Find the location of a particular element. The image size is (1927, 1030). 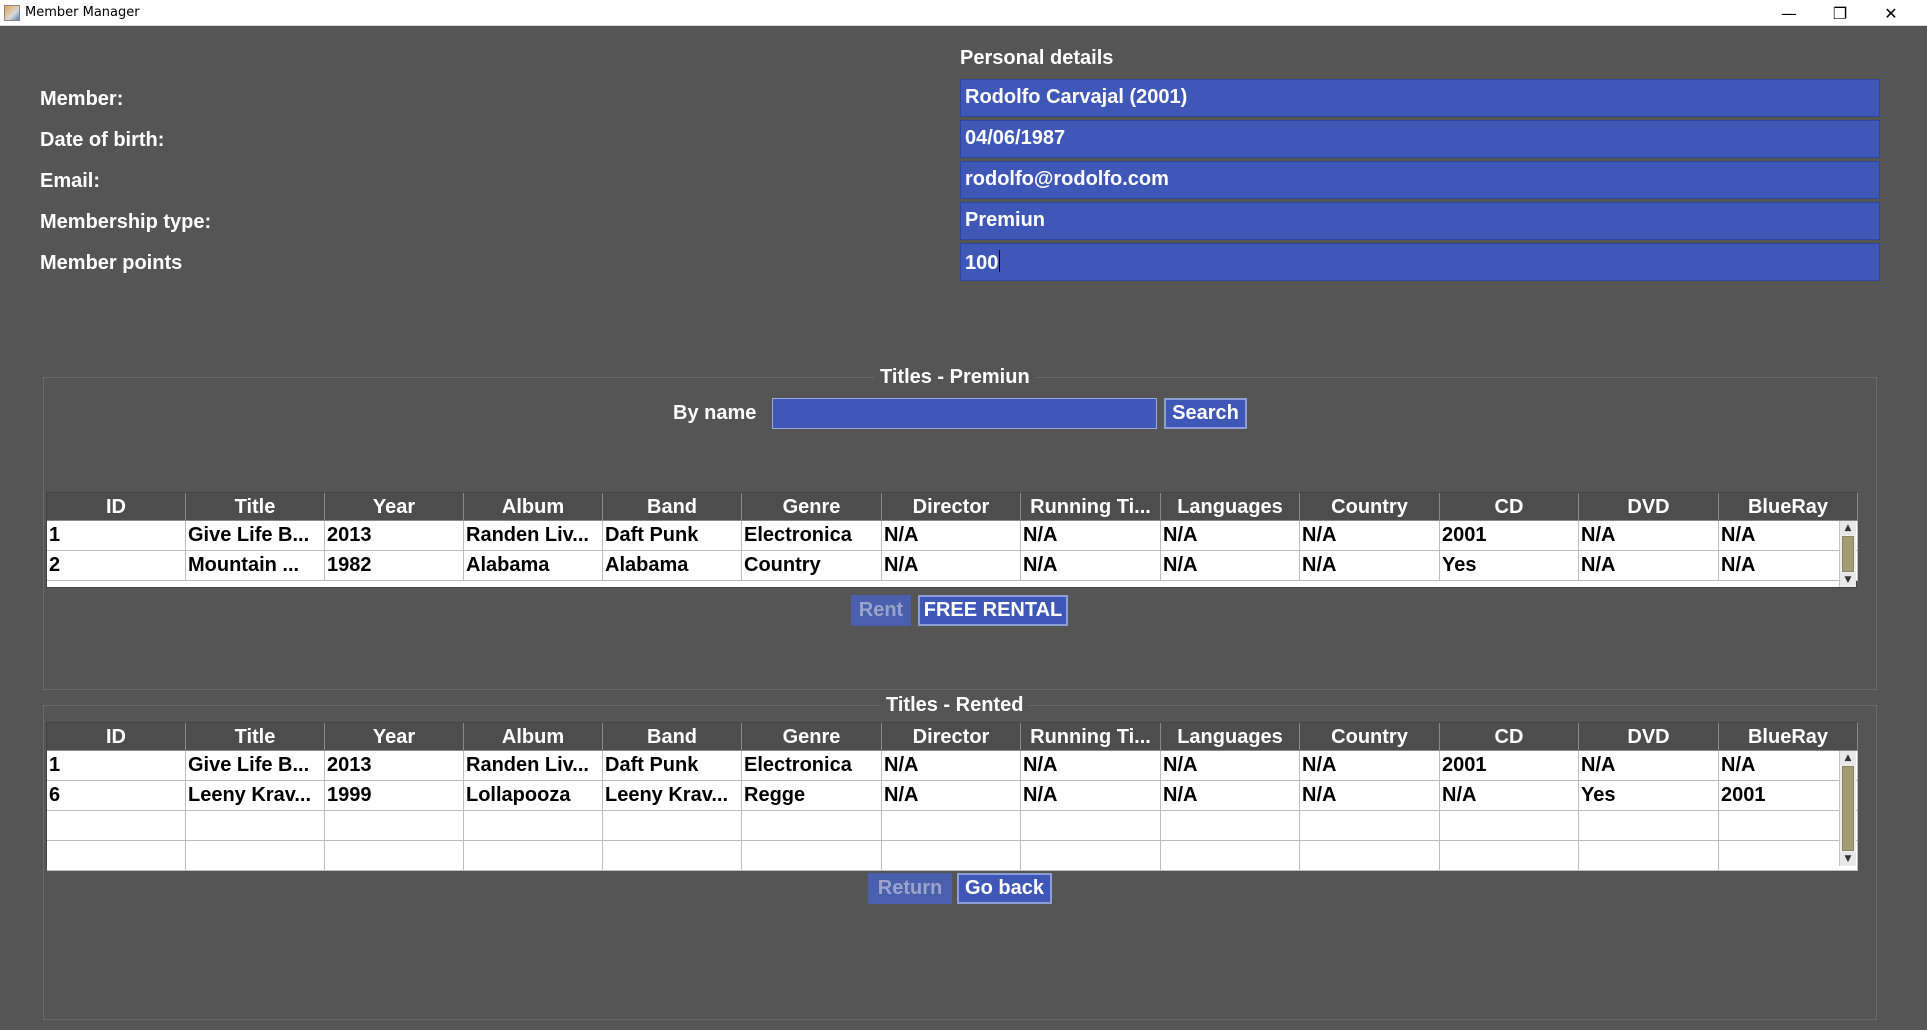

table-cell: Lollapooza is located at coordinates (533, 796).